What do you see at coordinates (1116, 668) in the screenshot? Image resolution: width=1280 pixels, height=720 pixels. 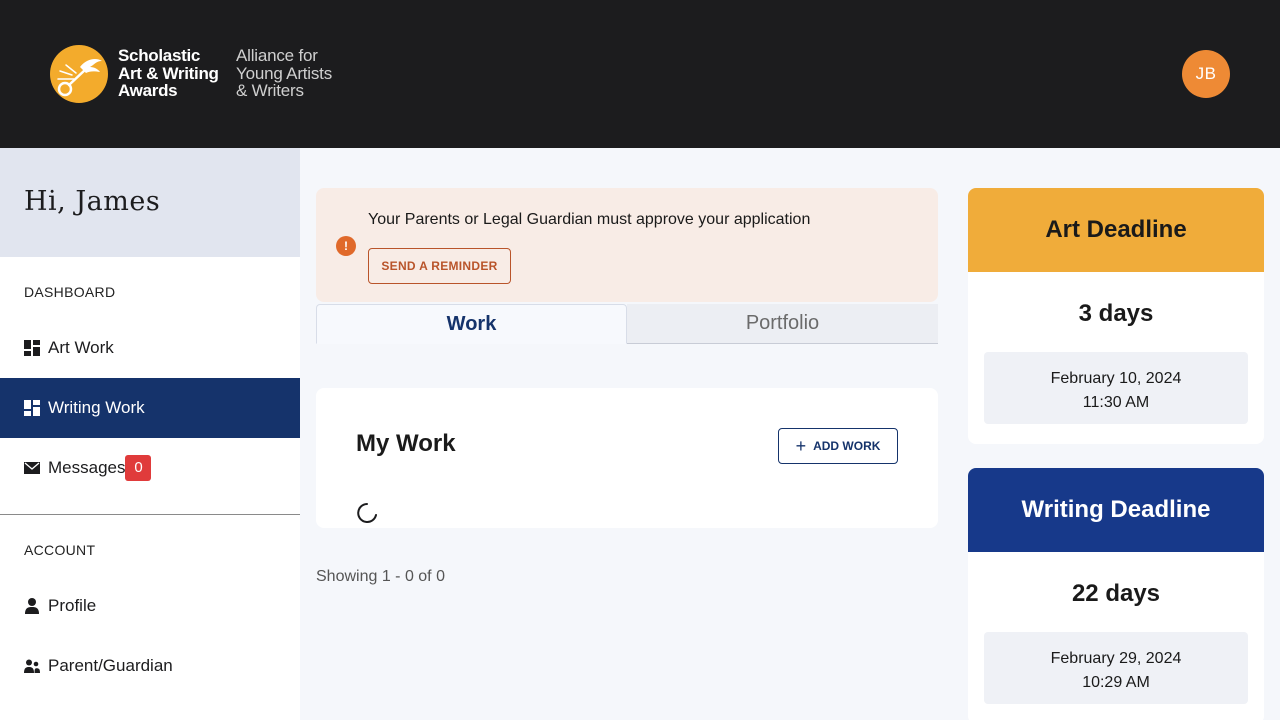 I see `writing-deadline-datetime: February 29, 2024 10:29 AM` at bounding box center [1116, 668].